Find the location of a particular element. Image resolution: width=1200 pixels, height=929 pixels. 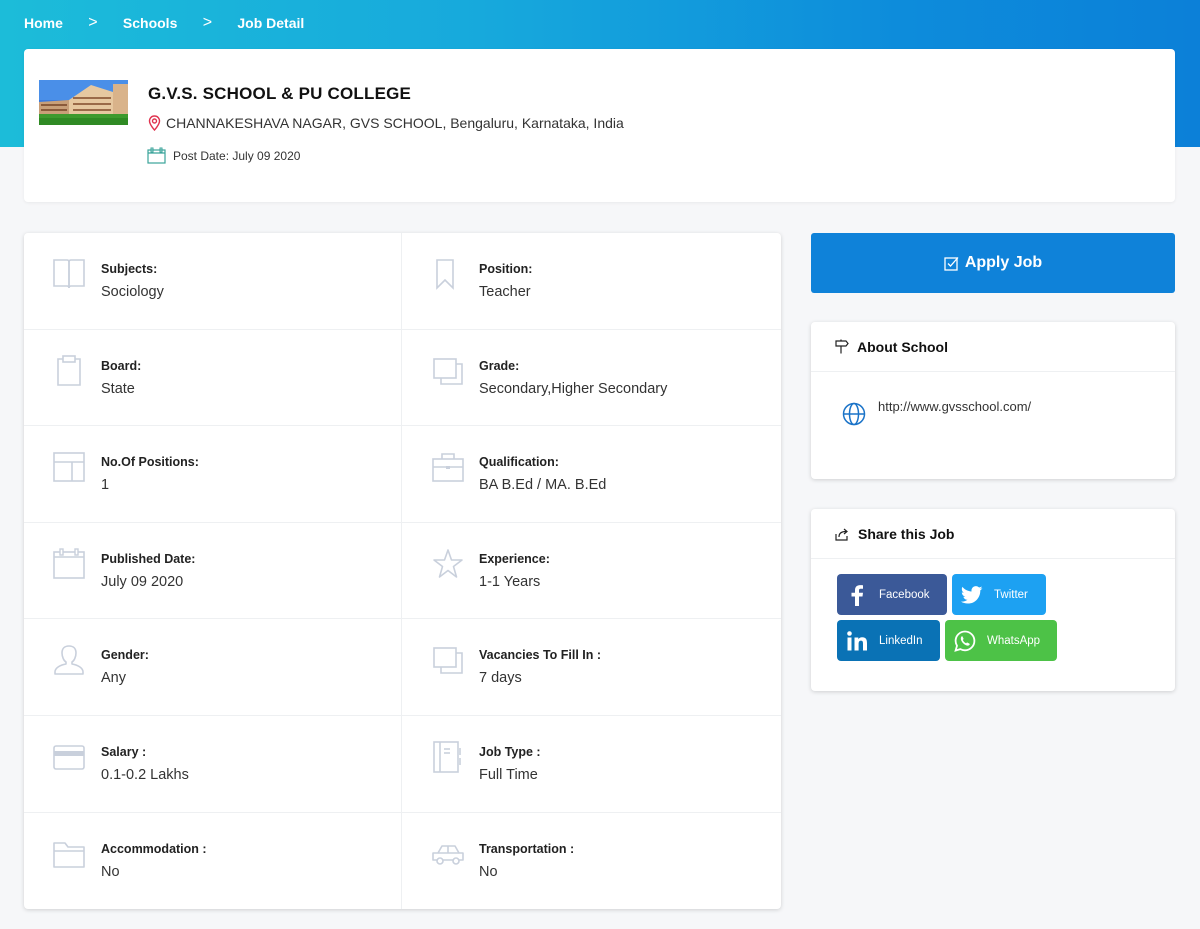

user-icon is located at coordinates (69, 660).